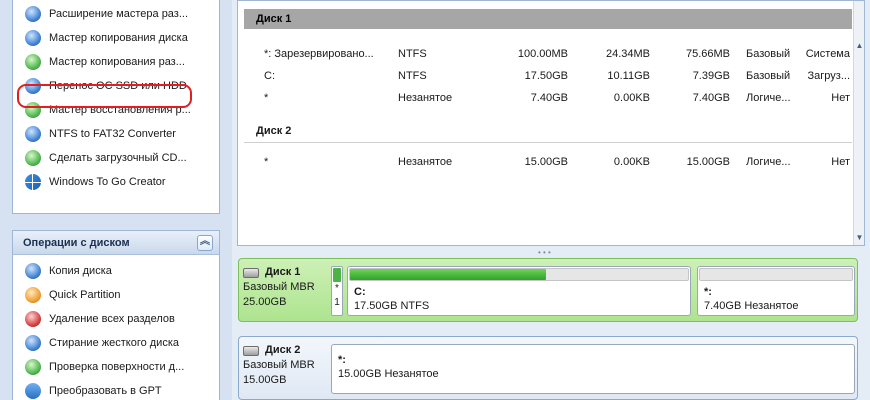  I want to click on menu-item: Удаление всех разделов, so click(116, 319).